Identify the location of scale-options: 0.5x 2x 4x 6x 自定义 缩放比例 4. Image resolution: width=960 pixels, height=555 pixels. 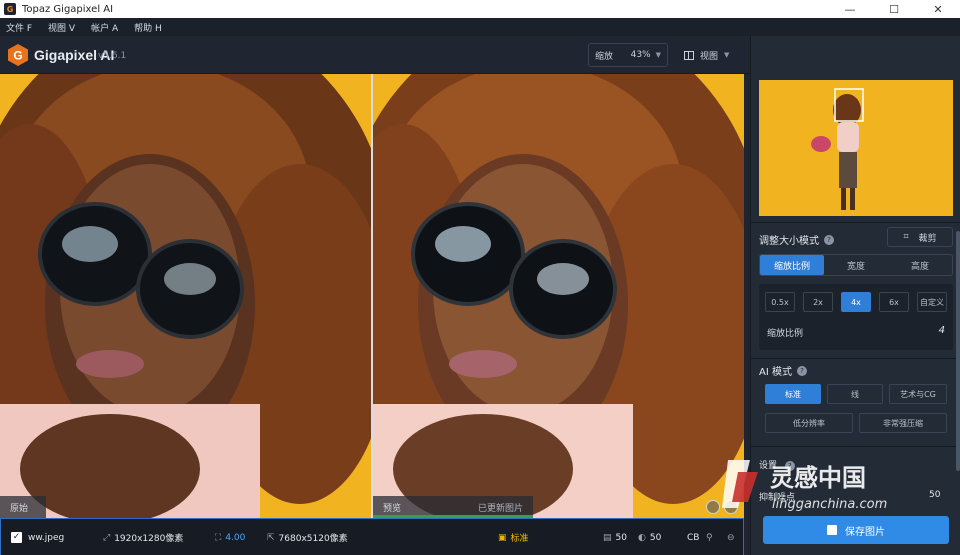
(856, 317).